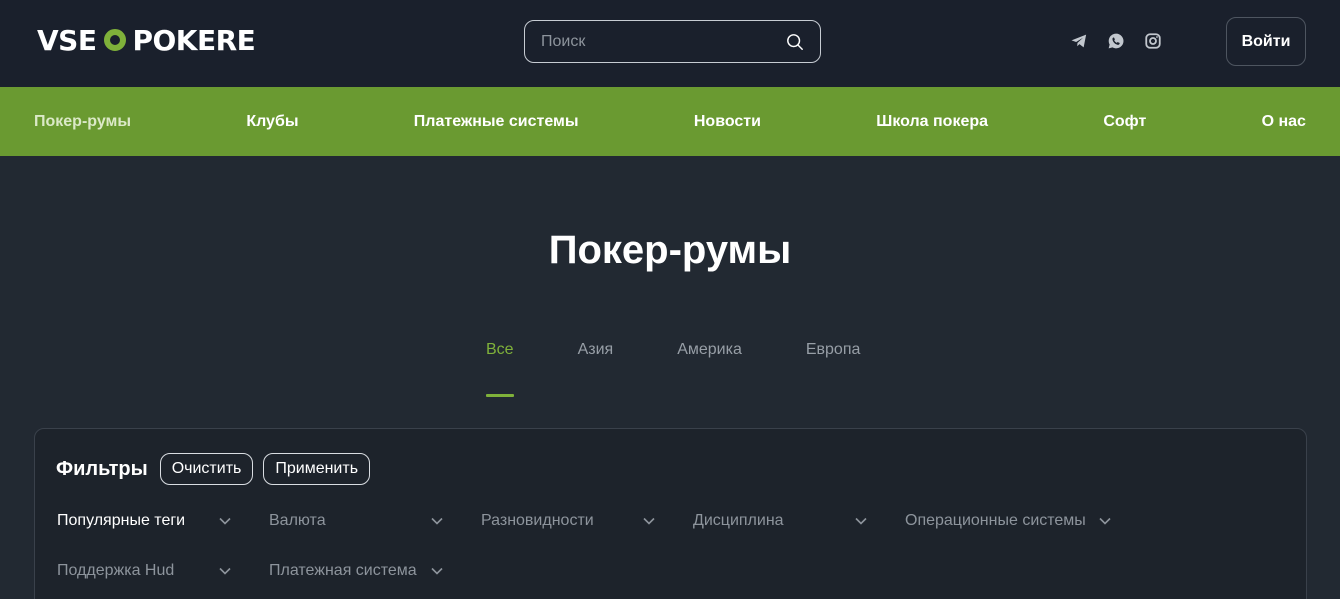 The image size is (1340, 599). I want to click on logo-ring-icon, so click(115, 40).